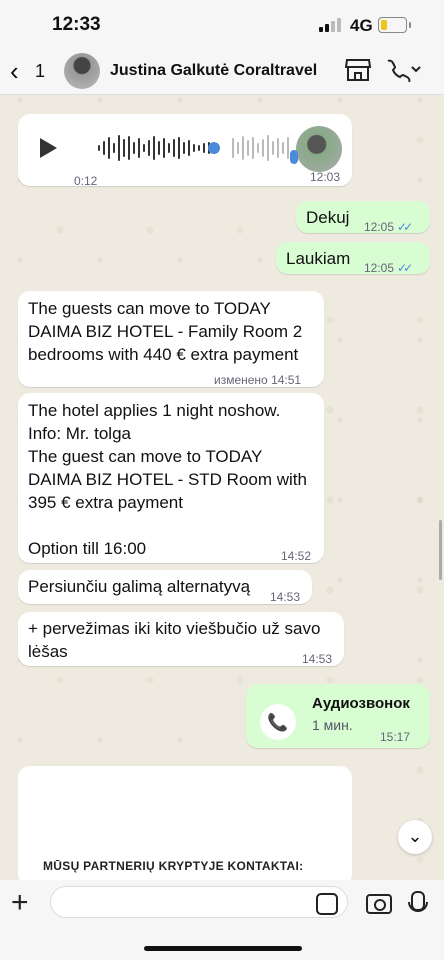 This screenshot has height=960, width=444. What do you see at coordinates (258, 380) in the screenshot?
I see `message-time: изменено 14:51` at bounding box center [258, 380].